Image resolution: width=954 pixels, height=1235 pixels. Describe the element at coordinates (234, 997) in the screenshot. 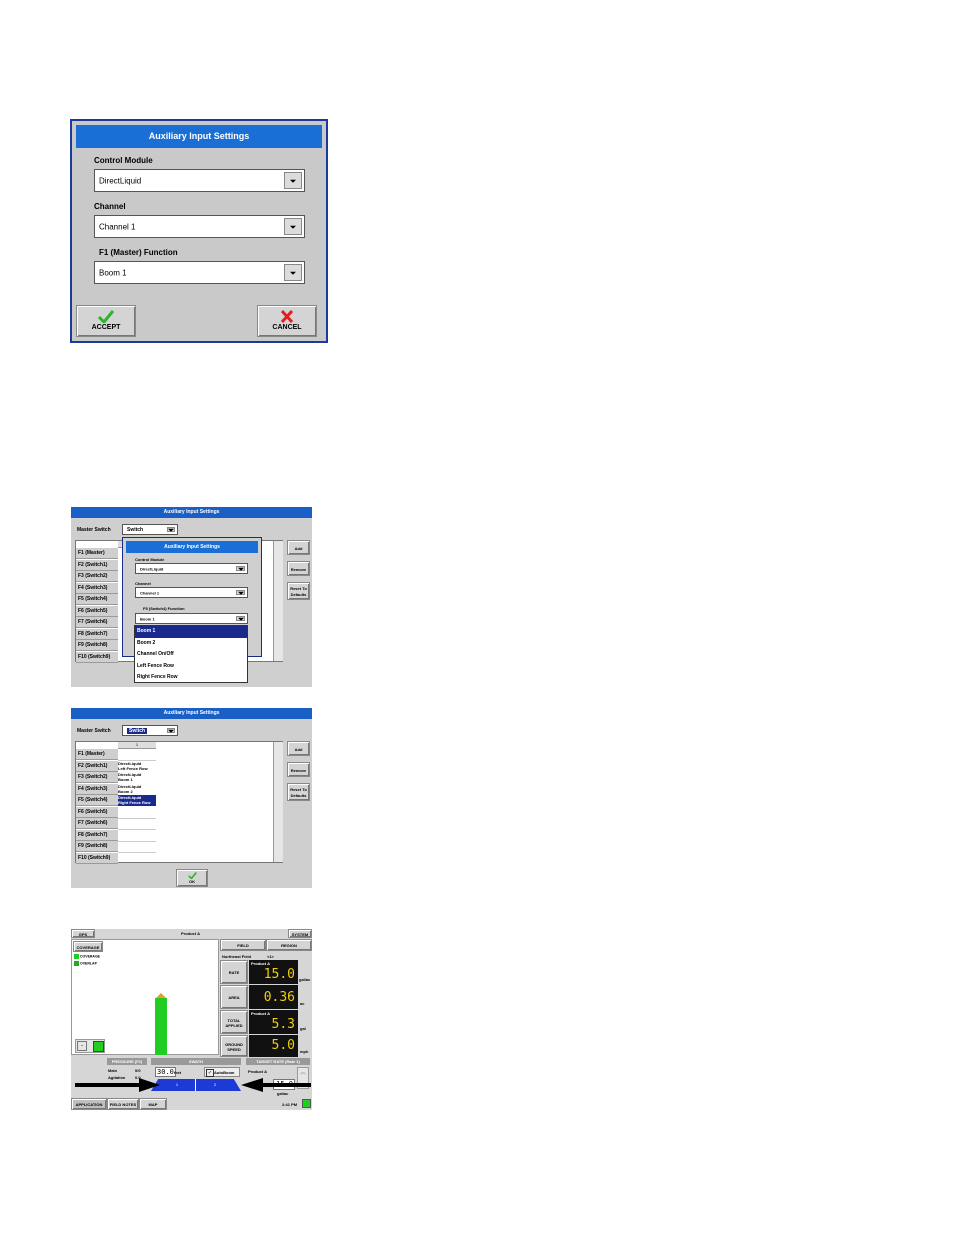

I see `area-button: AREA` at that location.